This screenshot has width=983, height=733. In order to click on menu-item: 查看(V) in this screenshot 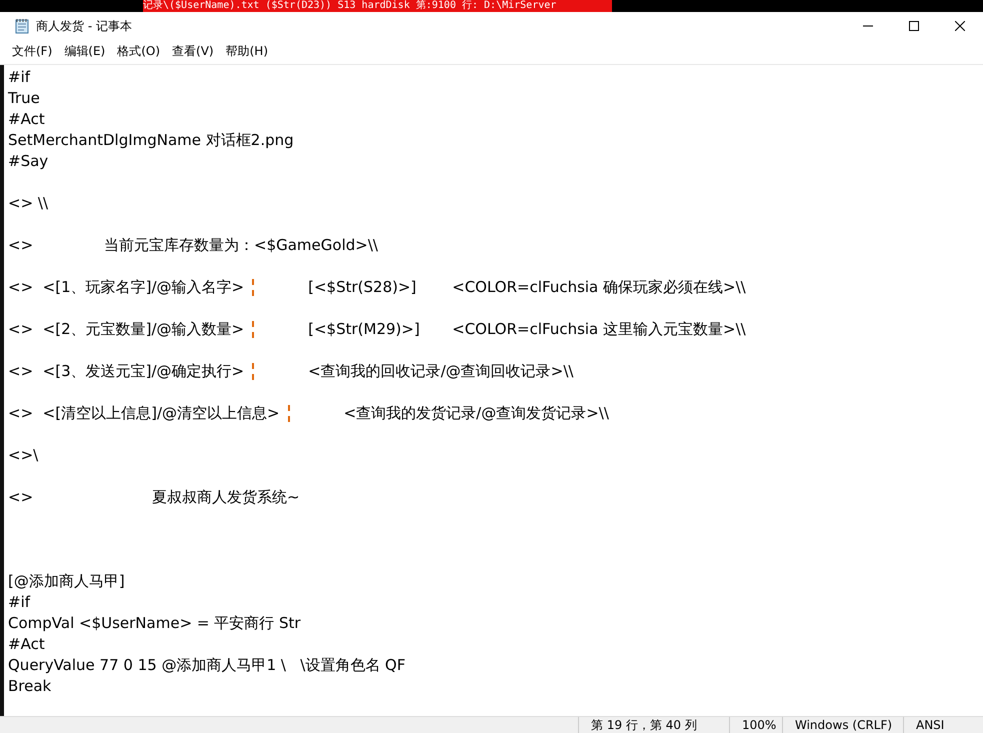, I will do `click(193, 51)`.